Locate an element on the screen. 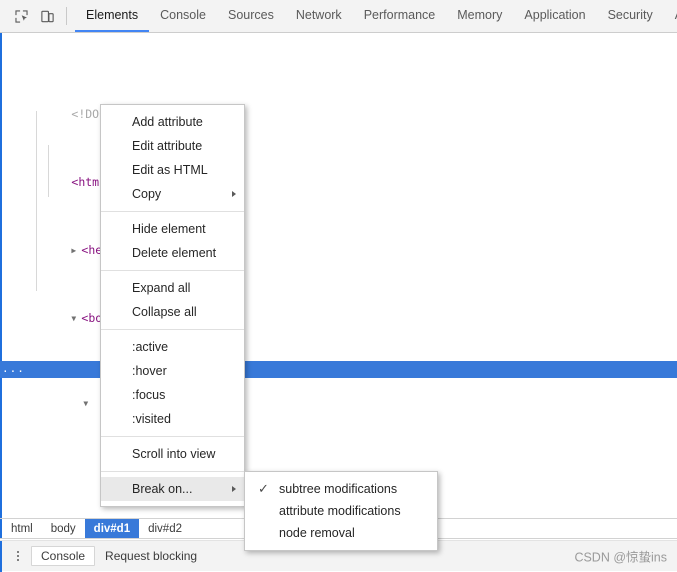 The height and width of the screenshot is (572, 677). drawer-tab-label: Request blocking is located at coordinates (151, 556).